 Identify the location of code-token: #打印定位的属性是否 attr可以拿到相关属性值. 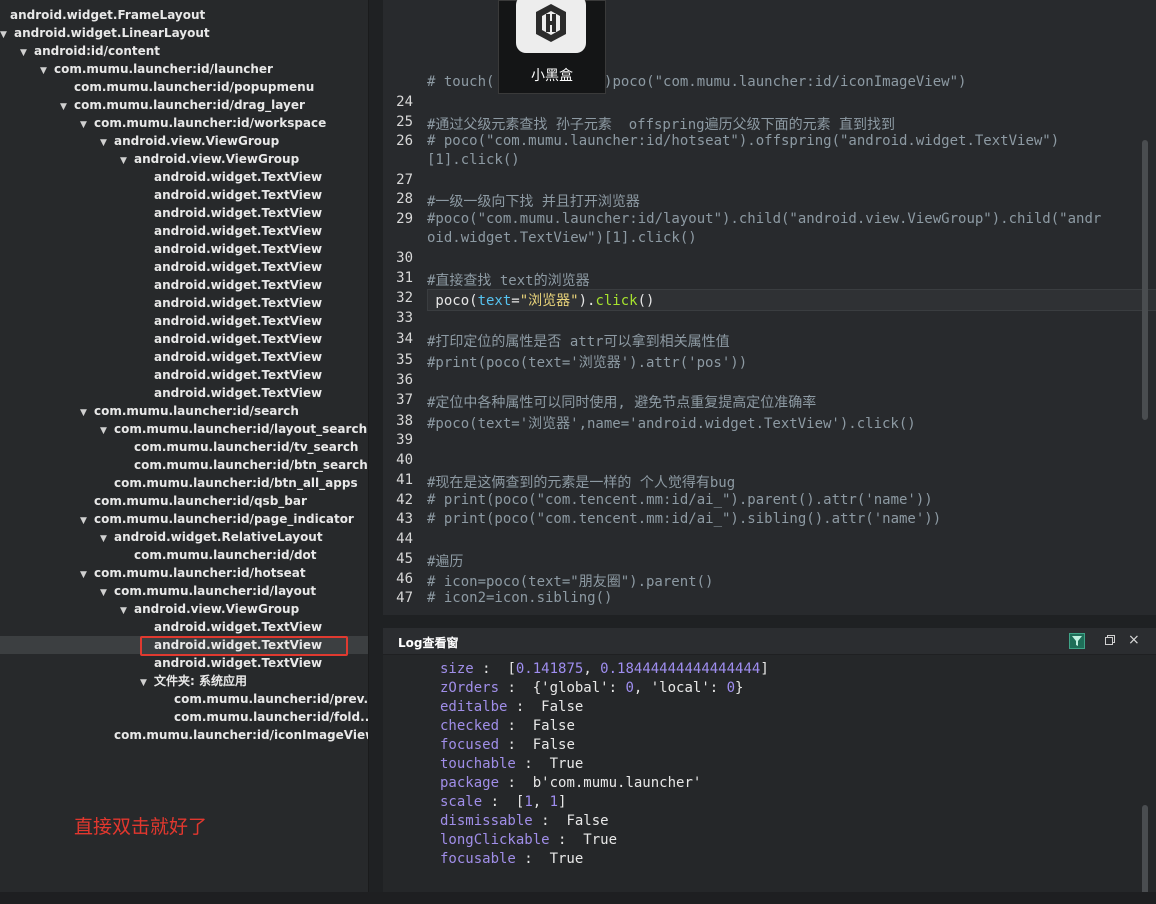
(578, 342).